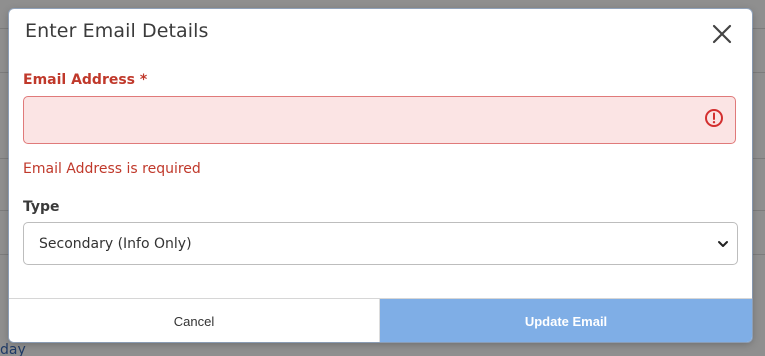 The image size is (765, 356). What do you see at coordinates (752, 163) in the screenshot?
I see `background-column-divider` at bounding box center [752, 163].